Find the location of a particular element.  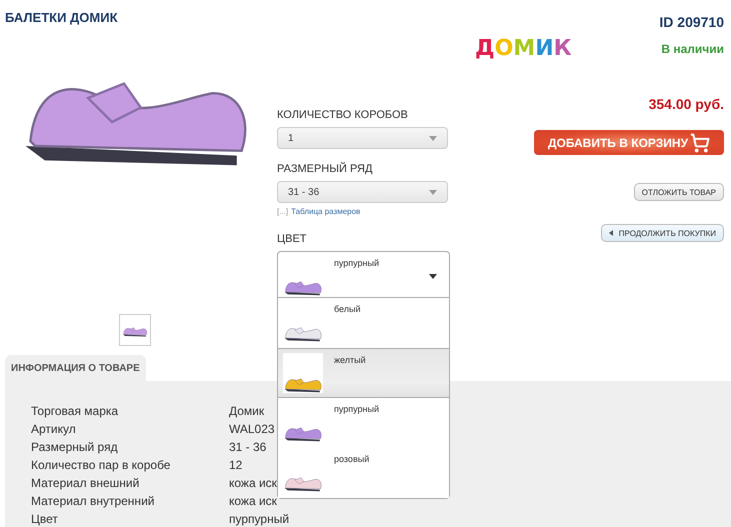

field-label: КОЛИЧЕСТВО КОРОБОВ is located at coordinates (343, 115).